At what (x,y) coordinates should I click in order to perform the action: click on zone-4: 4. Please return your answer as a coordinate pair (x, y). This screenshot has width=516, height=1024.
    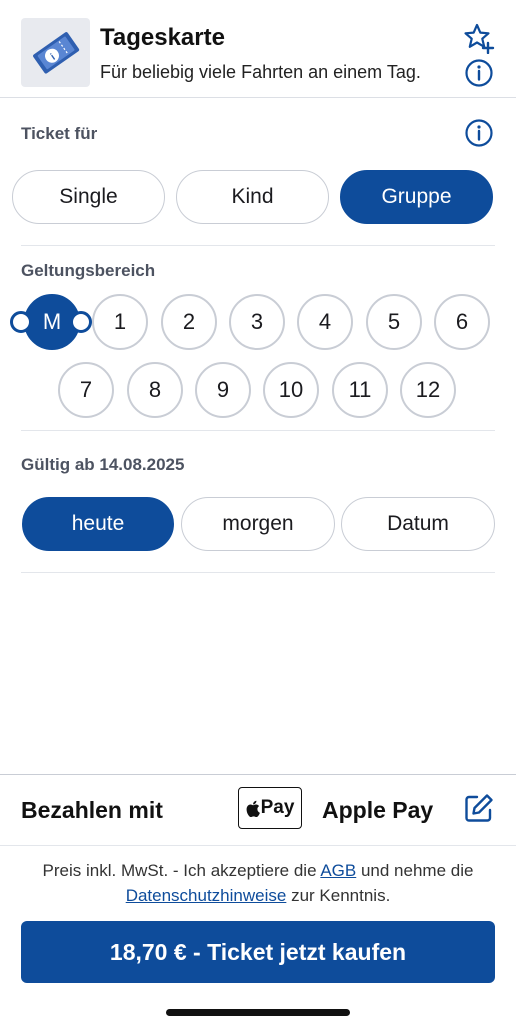
    Looking at the image, I should click on (325, 322).